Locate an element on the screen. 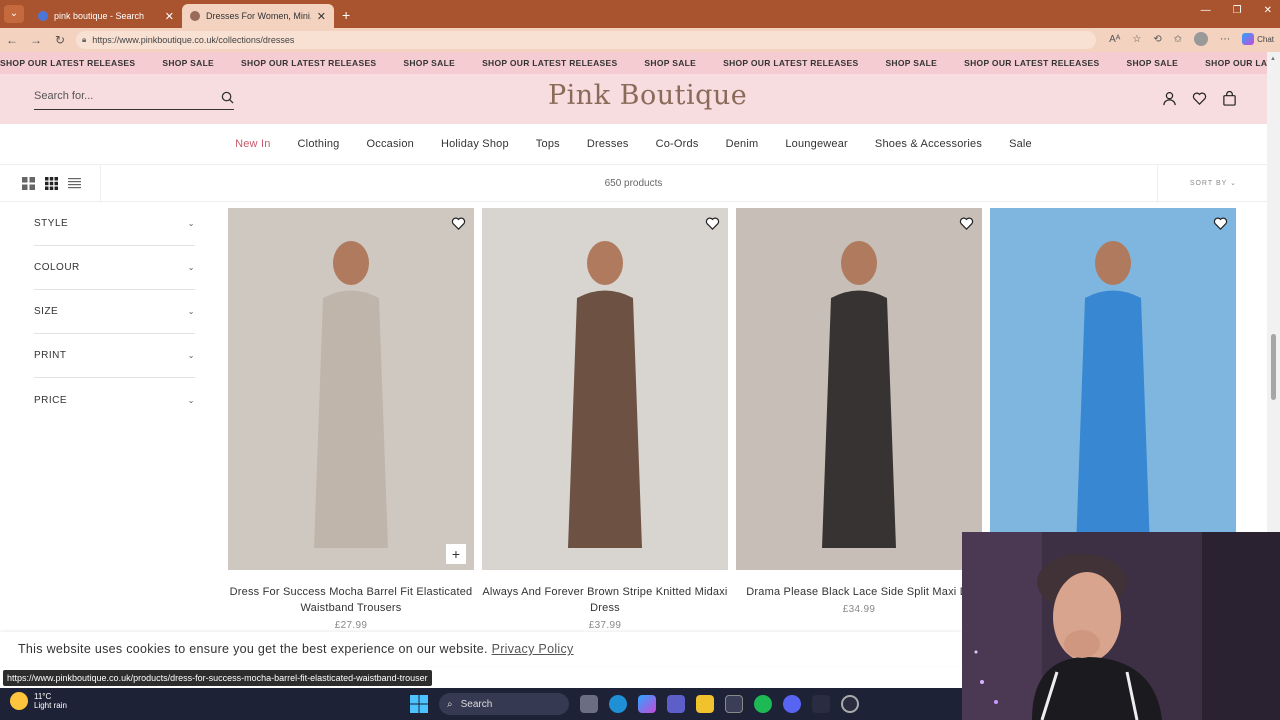 Image resolution: width=1280 pixels, height=720 pixels. favorite-star-icon: ☆ is located at coordinates (1136, 39).